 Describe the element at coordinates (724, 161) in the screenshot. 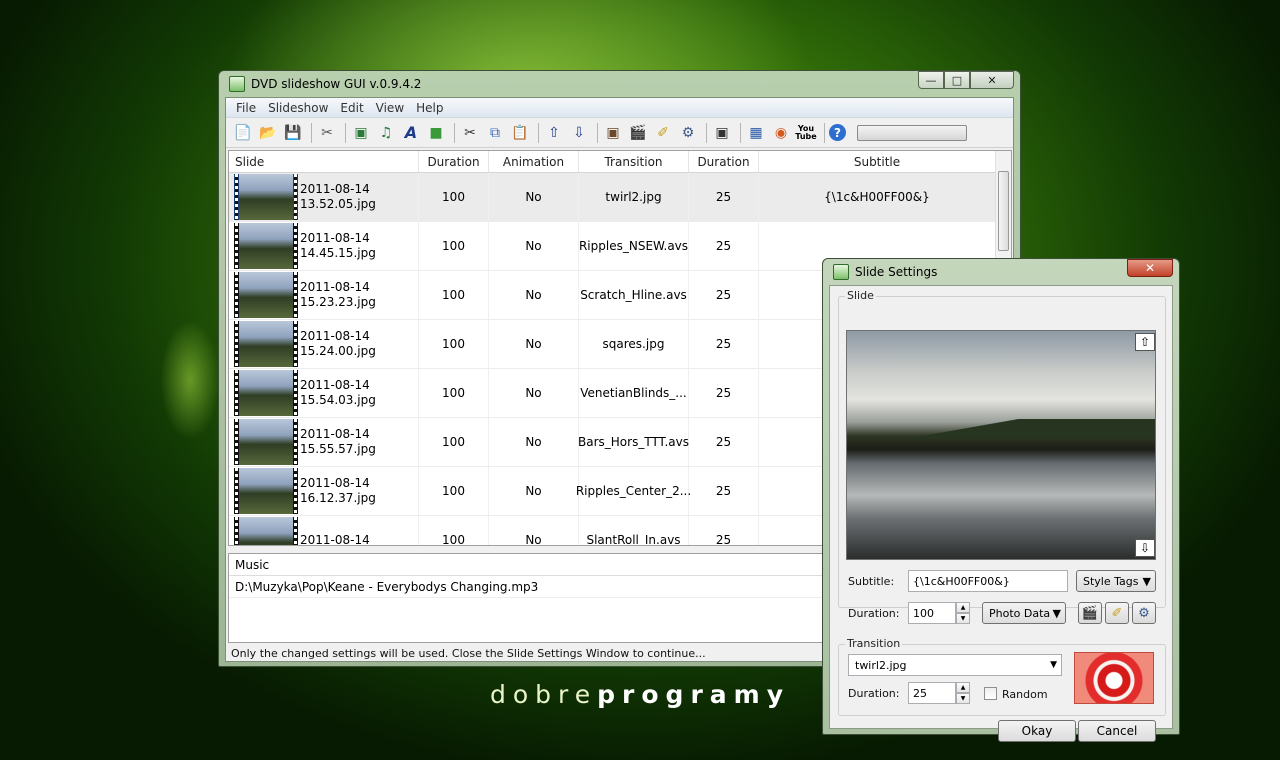

I see `col-transition-duration: Duration` at that location.